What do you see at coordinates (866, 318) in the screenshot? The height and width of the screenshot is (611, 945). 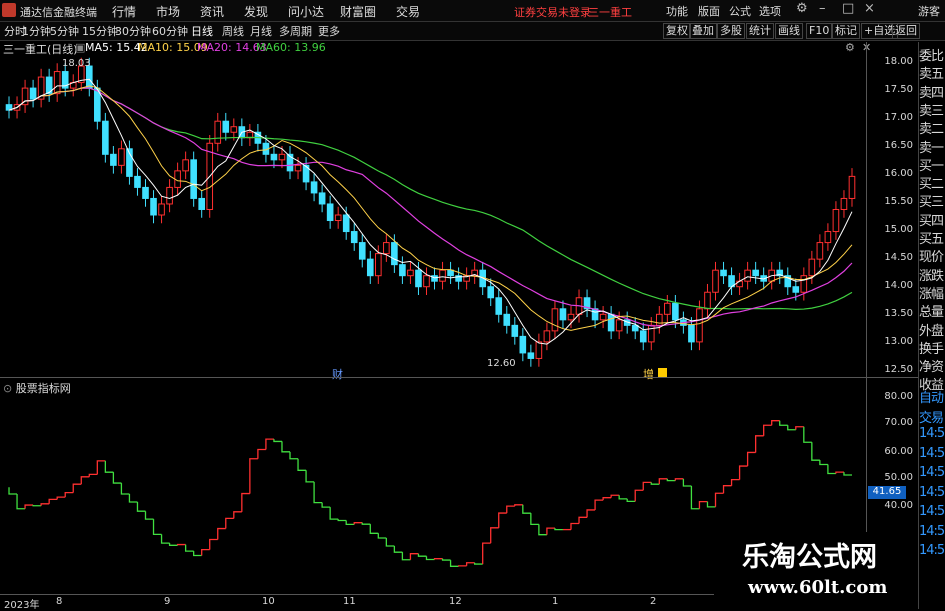 I see `axis-divider` at bounding box center [866, 318].